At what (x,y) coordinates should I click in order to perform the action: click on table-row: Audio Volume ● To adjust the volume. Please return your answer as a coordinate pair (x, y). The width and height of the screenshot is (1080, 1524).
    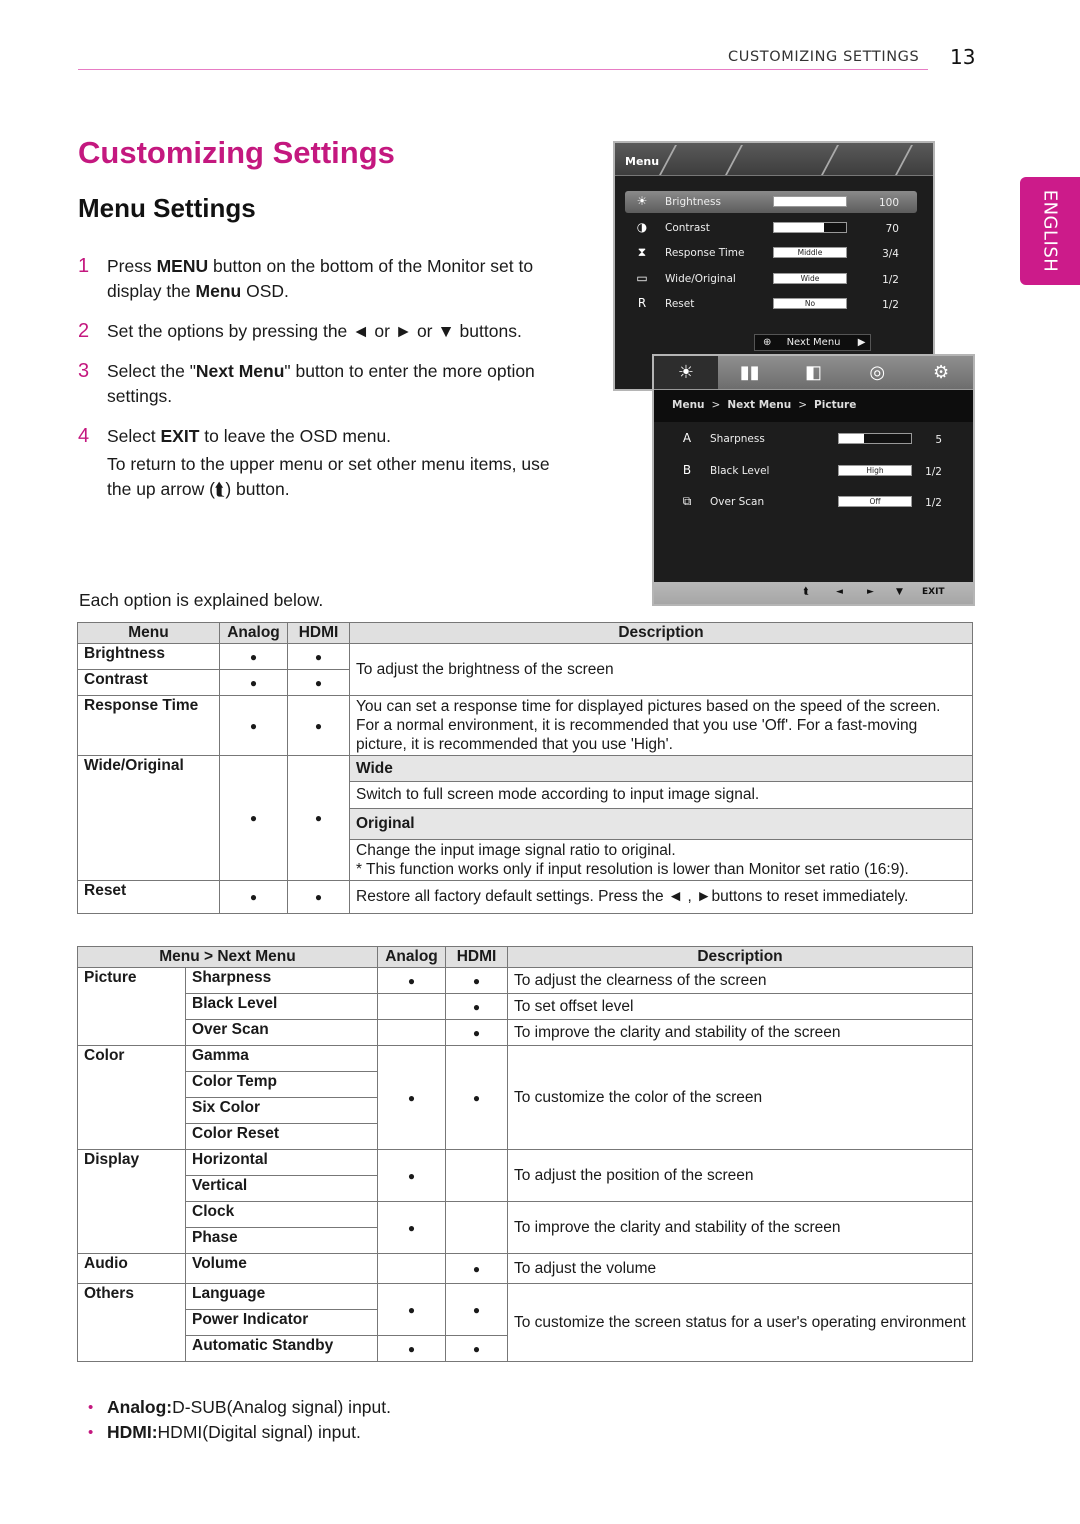
    Looking at the image, I should click on (525, 1268).